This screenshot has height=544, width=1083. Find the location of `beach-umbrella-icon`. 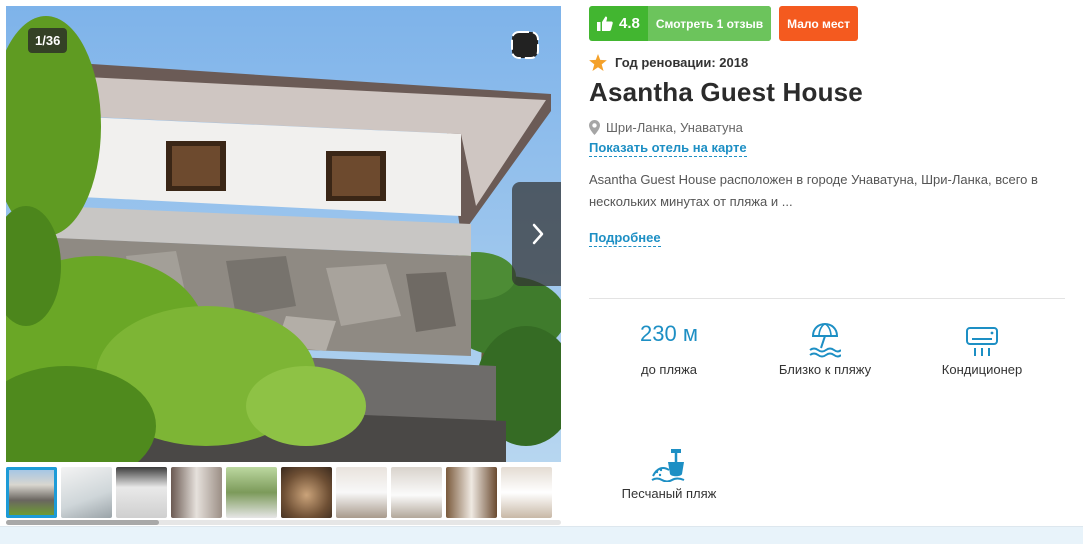

beach-umbrella-icon is located at coordinates (825, 340).